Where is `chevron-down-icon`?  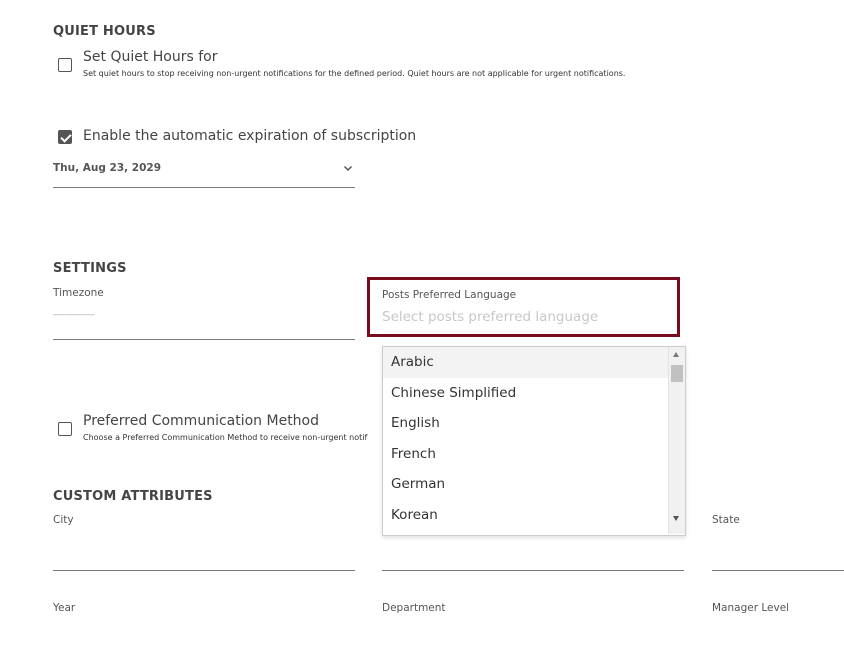
chevron-down-icon is located at coordinates (348, 168).